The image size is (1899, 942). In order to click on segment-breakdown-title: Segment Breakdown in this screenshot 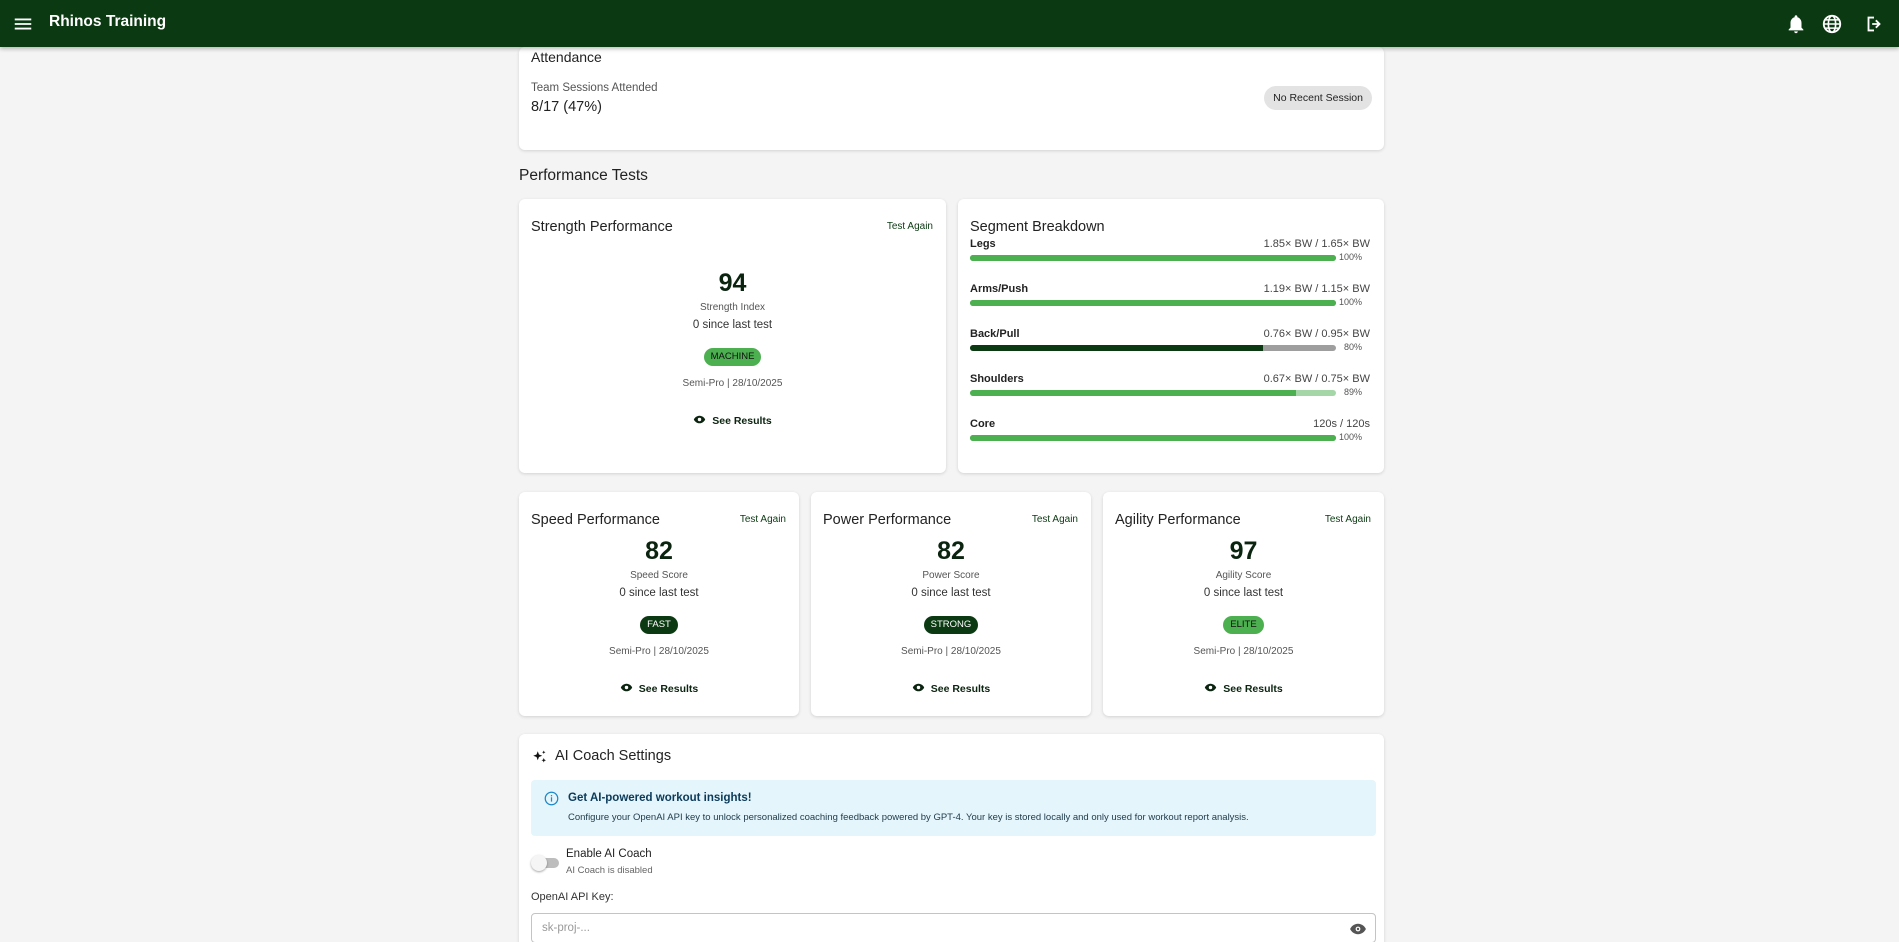, I will do `click(1037, 227)`.